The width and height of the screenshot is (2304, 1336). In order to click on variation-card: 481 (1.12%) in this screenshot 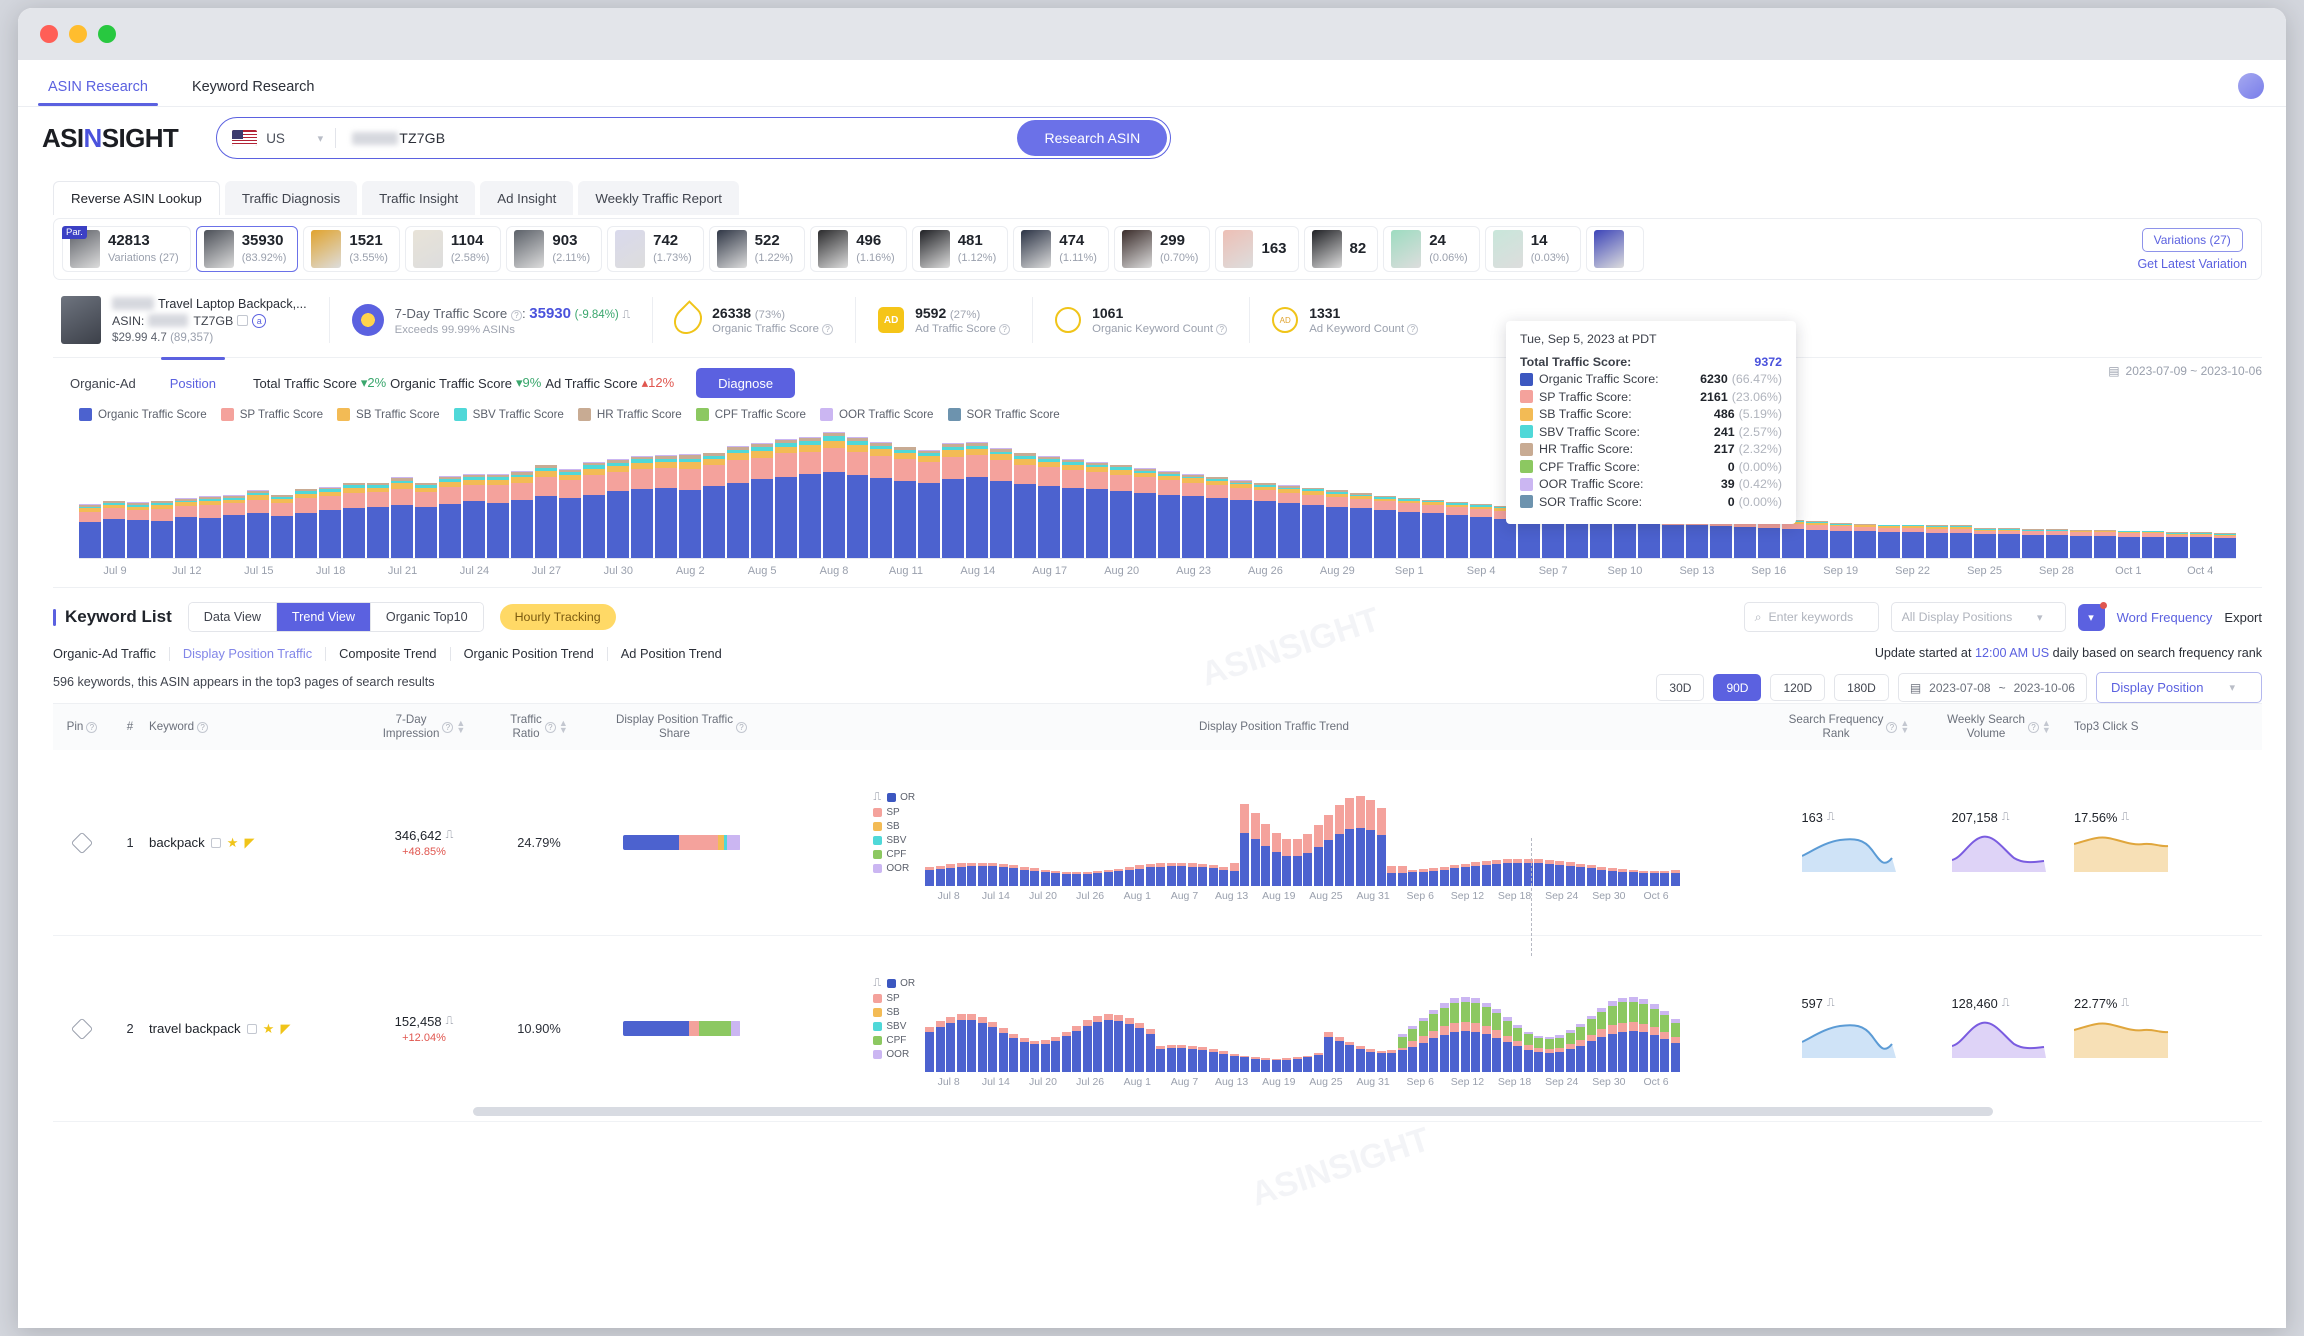, I will do `click(960, 249)`.